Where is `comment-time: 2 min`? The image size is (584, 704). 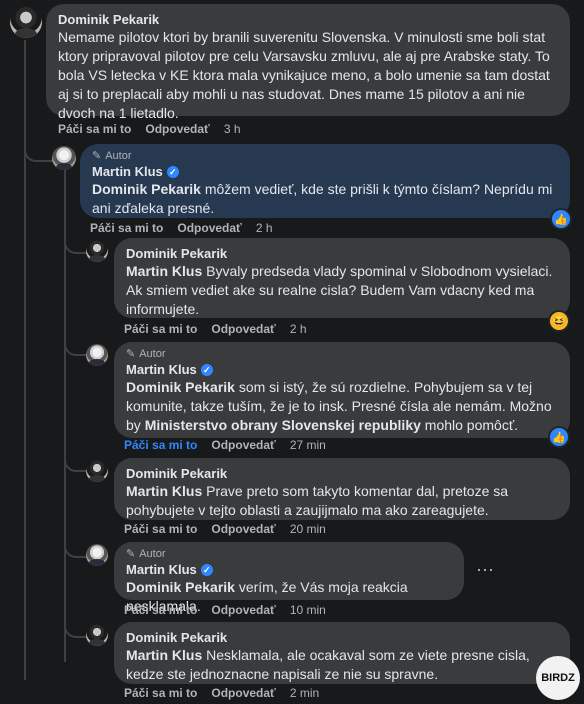
comment-time: 2 min is located at coordinates (304, 693).